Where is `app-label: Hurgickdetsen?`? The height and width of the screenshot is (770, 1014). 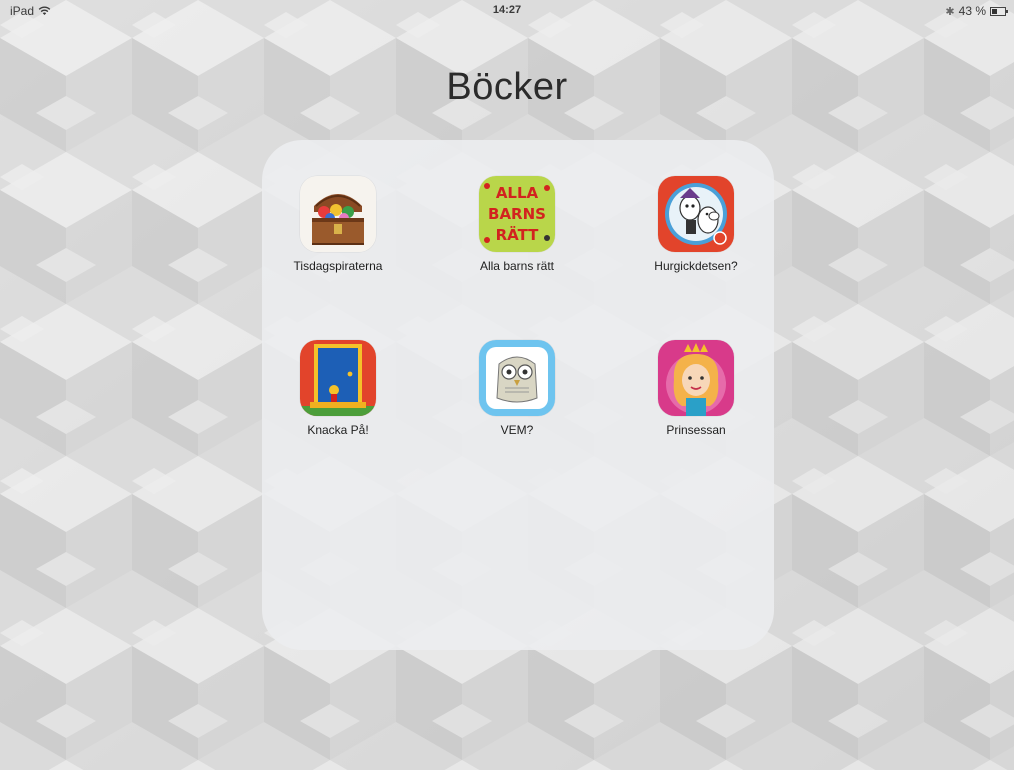
app-label: Hurgickdetsen? is located at coordinates (696, 266).